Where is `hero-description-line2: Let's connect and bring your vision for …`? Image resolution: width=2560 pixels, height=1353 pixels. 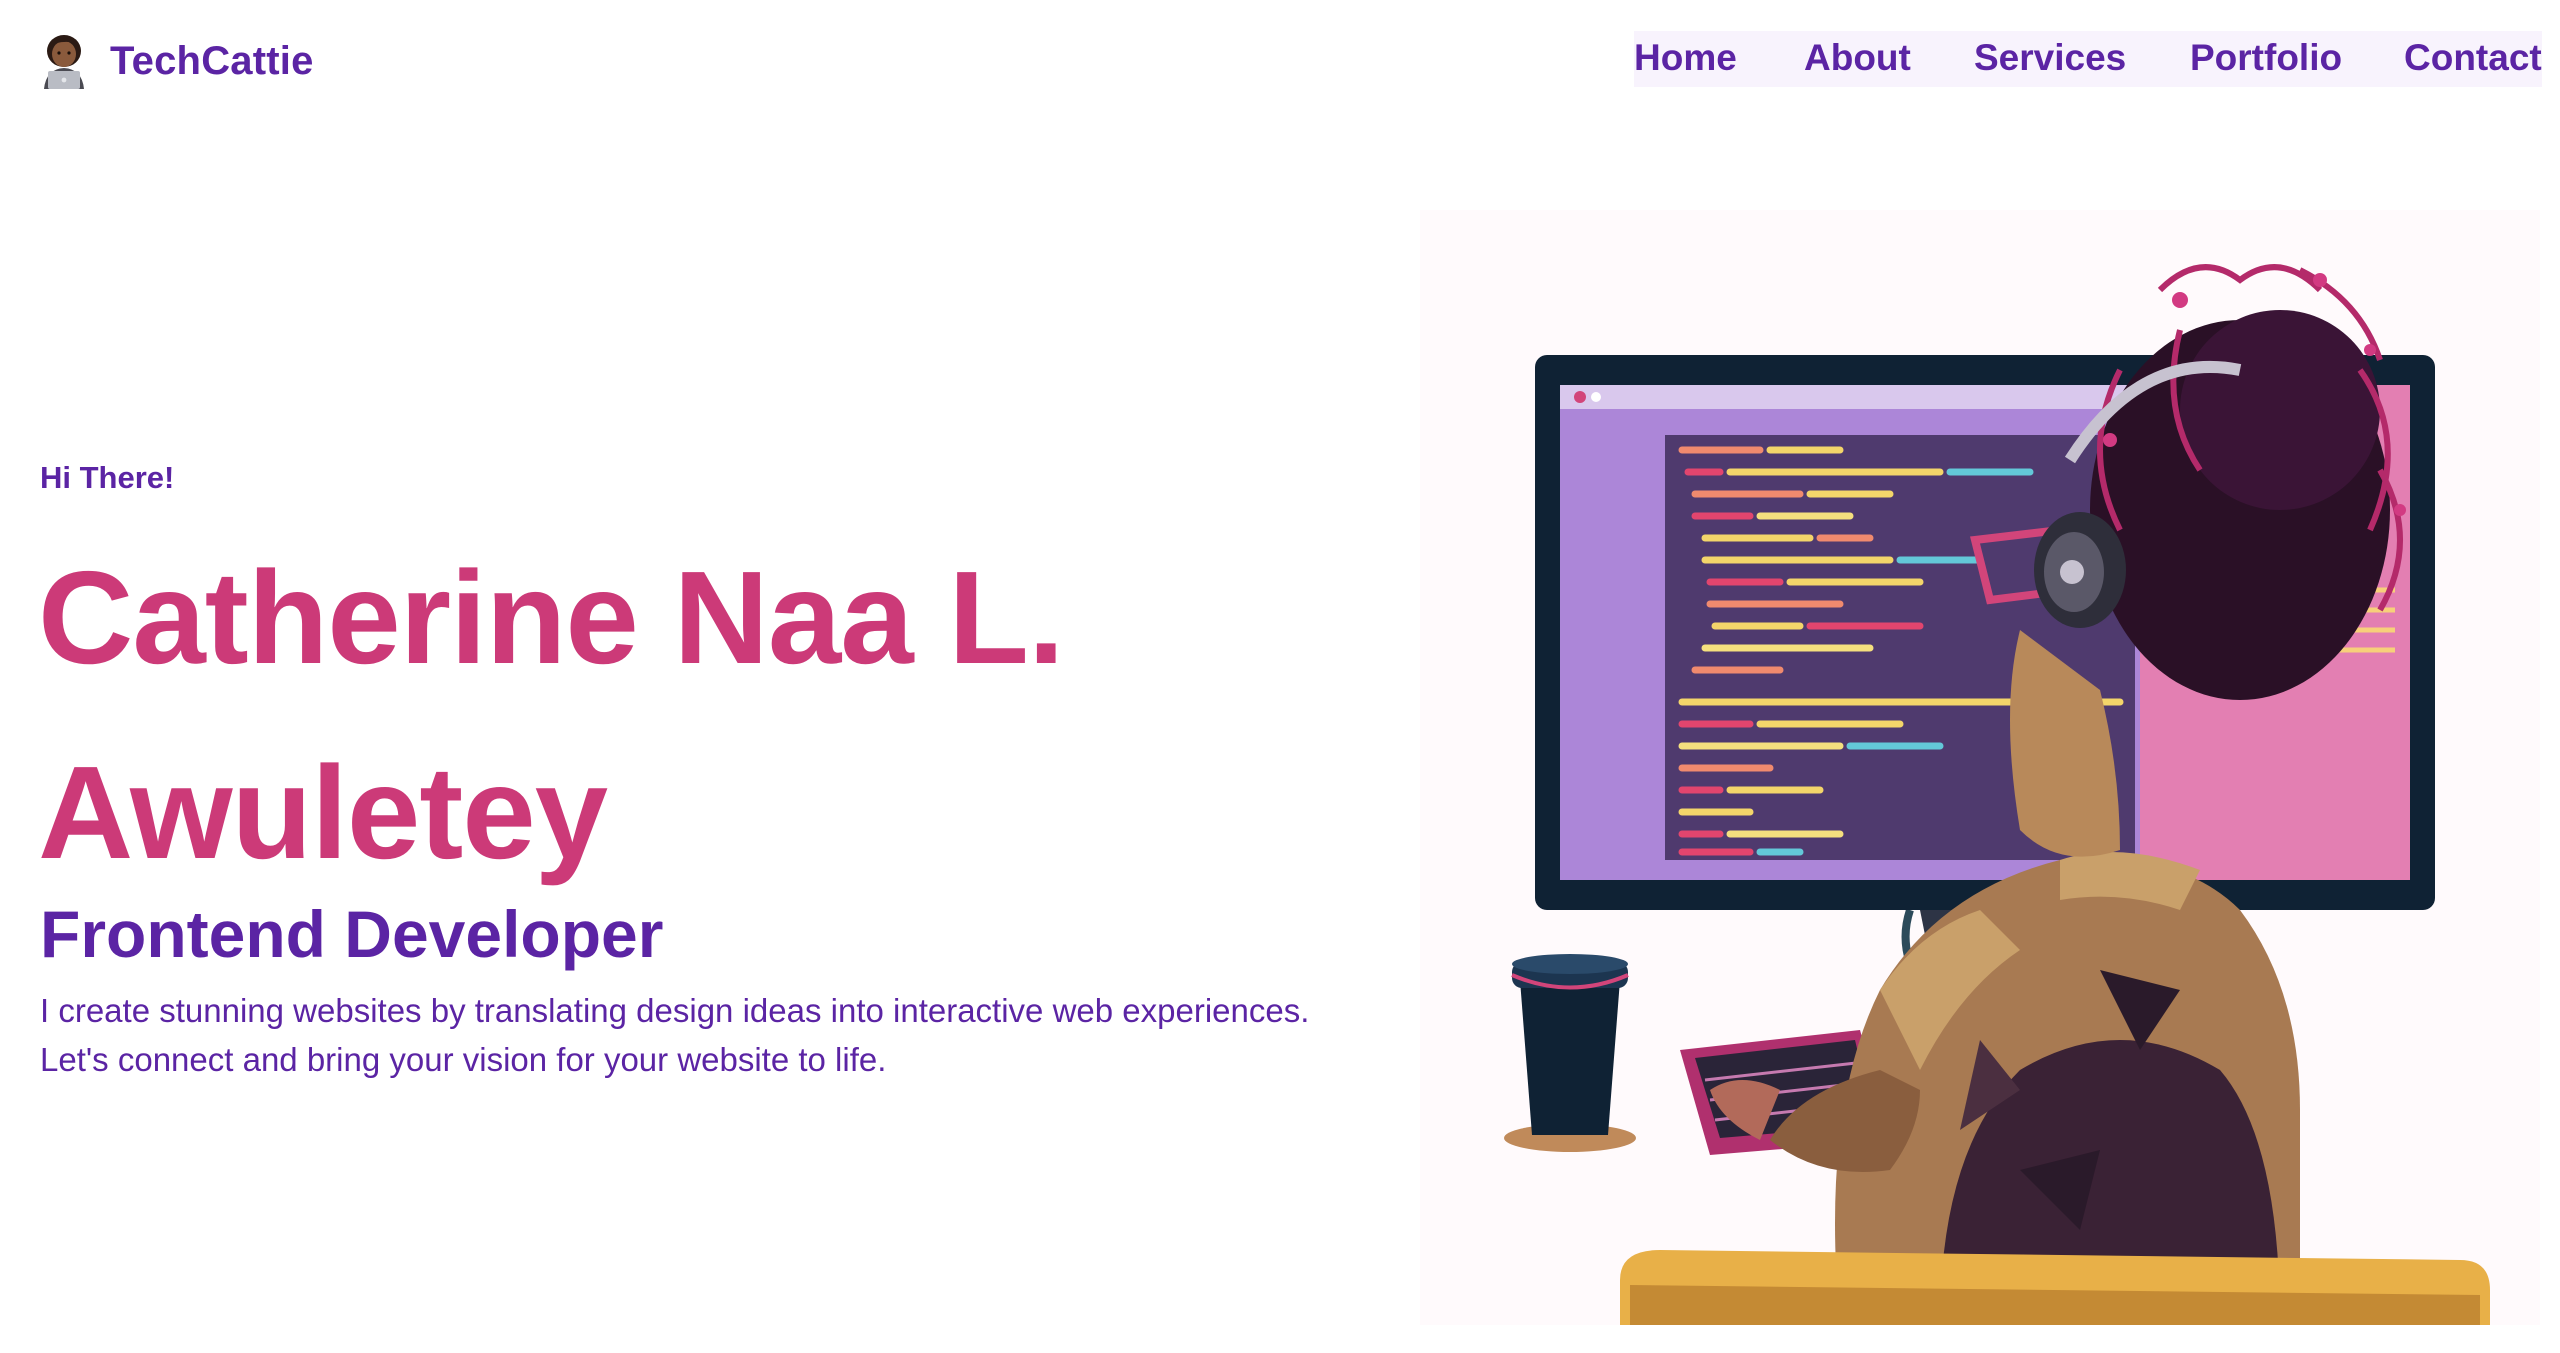
hero-description-line2: Let's connect and bring your vision for … is located at coordinates (463, 1059).